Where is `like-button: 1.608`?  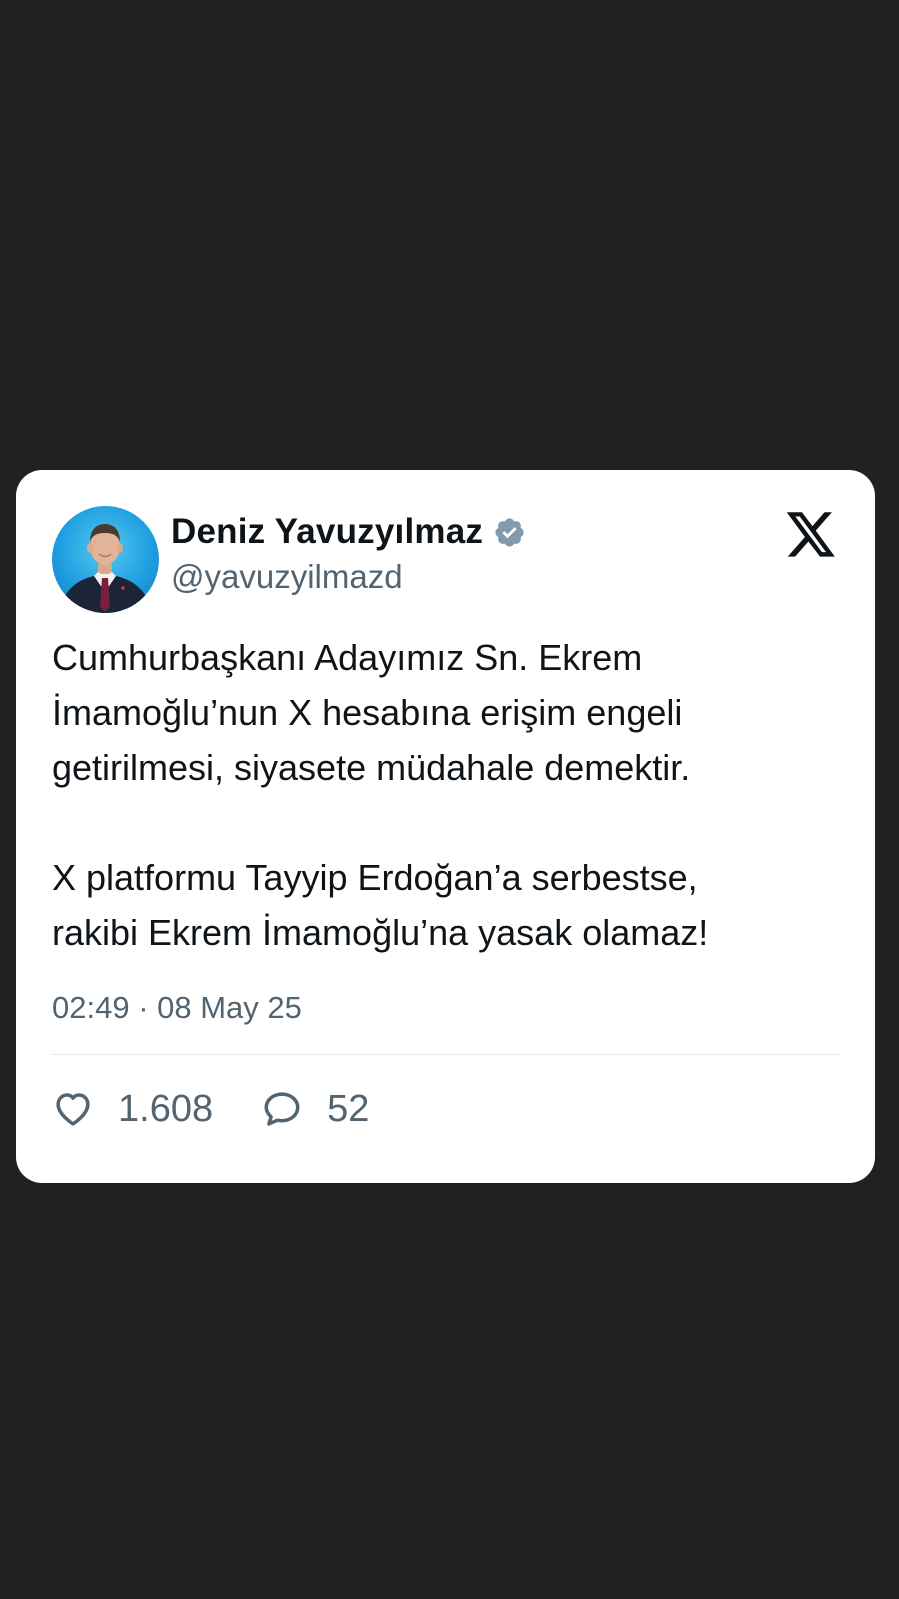
like-button: 1.608 is located at coordinates (132, 1109).